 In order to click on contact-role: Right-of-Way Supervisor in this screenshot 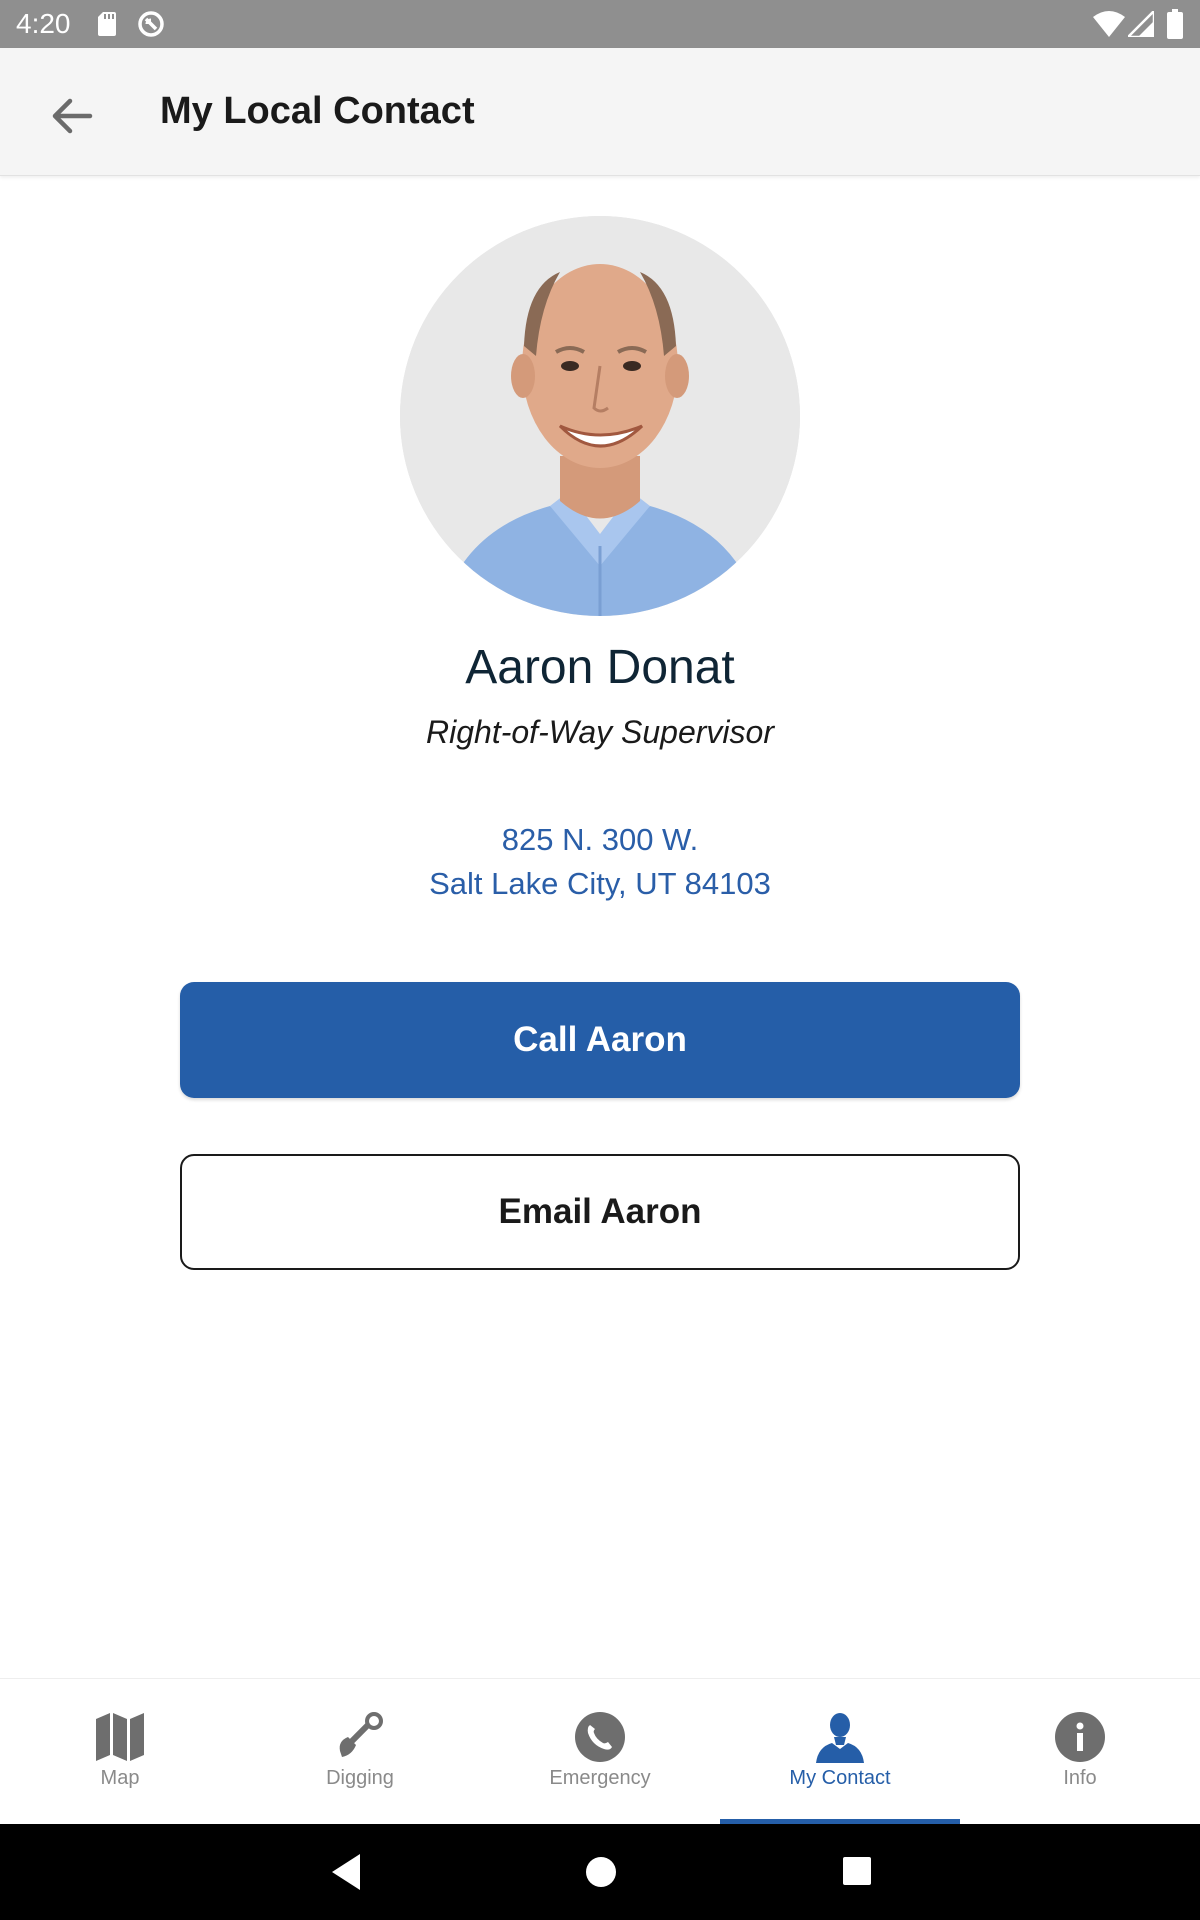, I will do `click(600, 732)`.